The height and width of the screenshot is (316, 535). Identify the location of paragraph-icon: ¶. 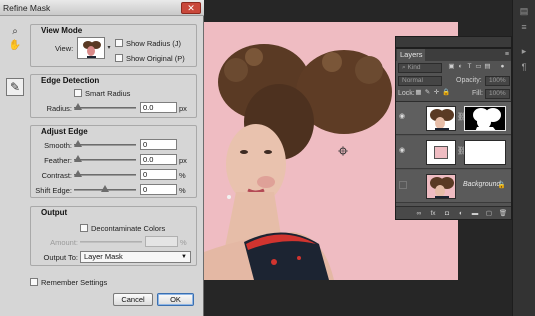
(524, 67).